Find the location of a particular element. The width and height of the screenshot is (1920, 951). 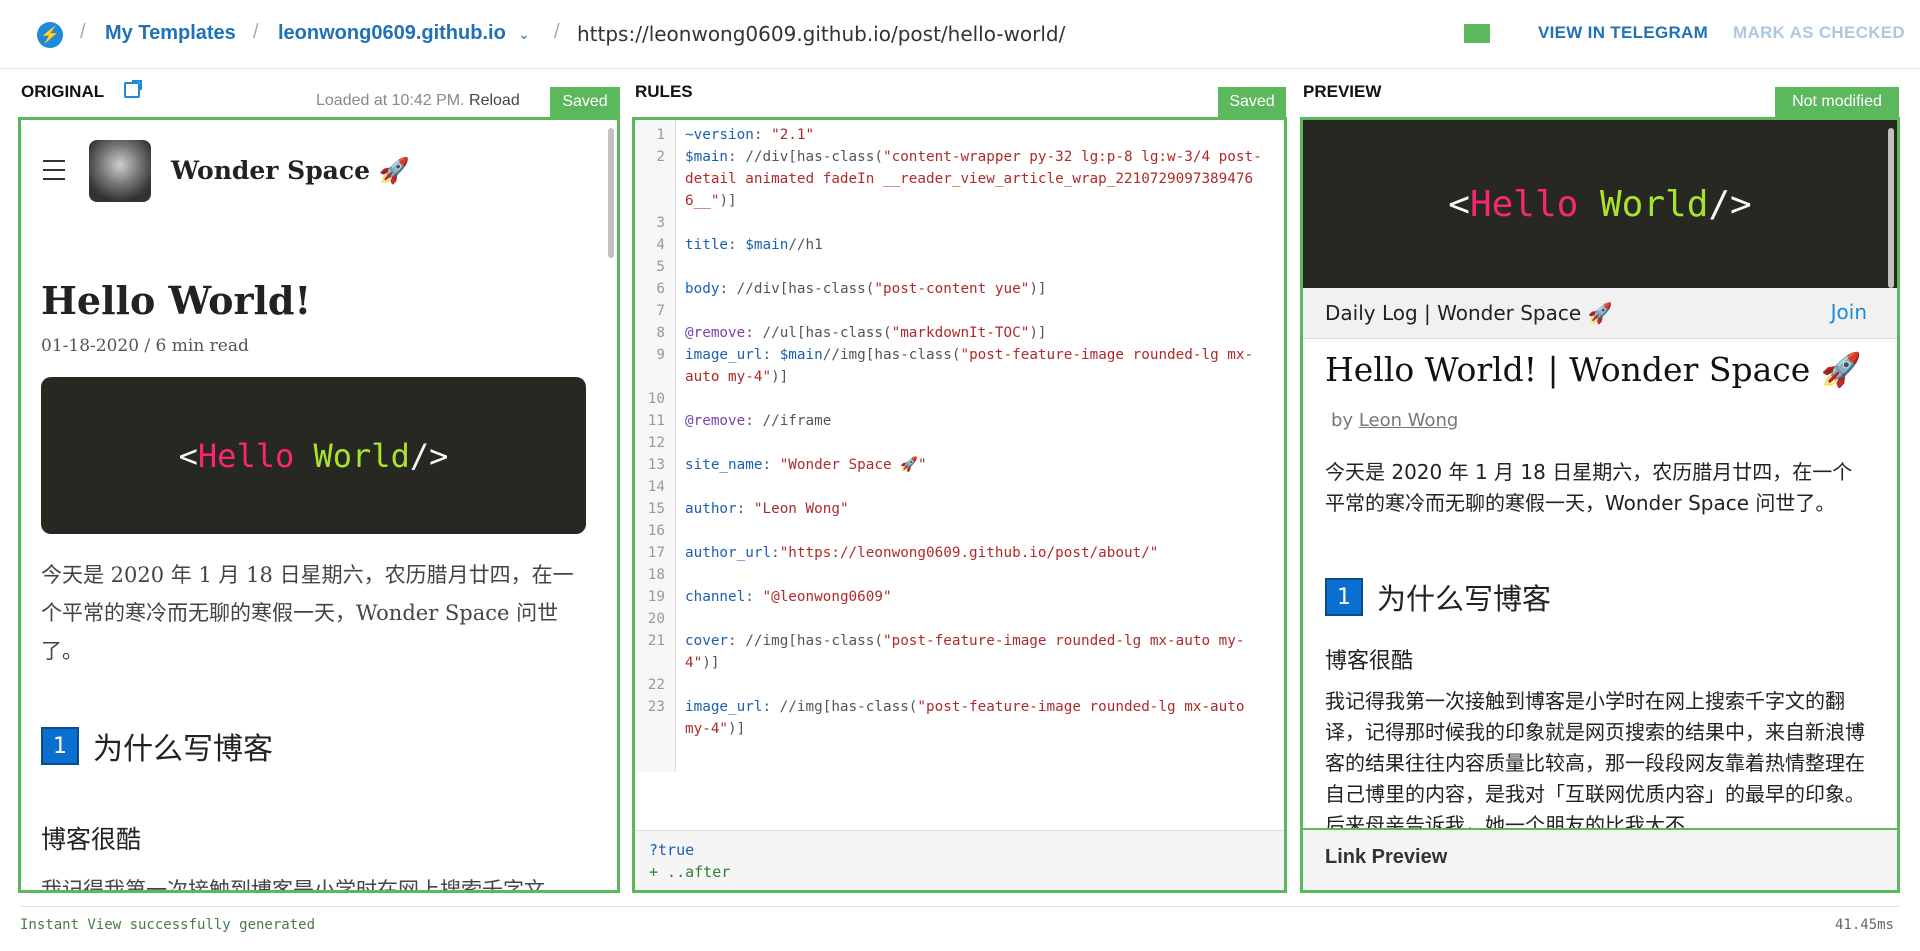

join-button: Join is located at coordinates (1849, 312).